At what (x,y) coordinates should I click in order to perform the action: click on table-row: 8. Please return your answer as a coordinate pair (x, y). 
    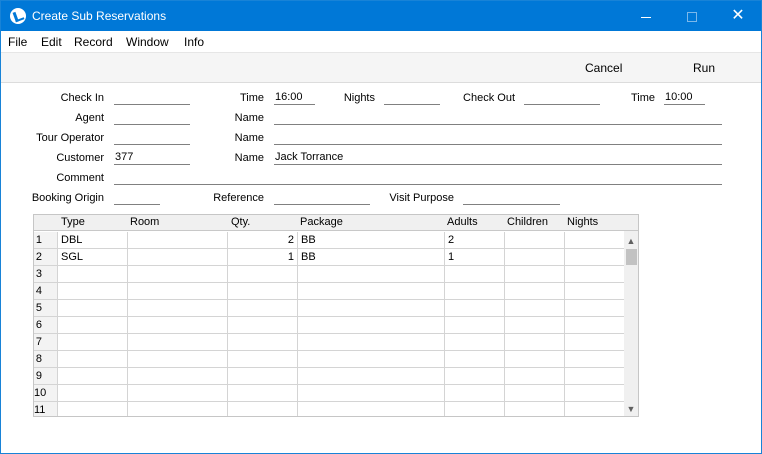
    Looking at the image, I should click on (329, 359).